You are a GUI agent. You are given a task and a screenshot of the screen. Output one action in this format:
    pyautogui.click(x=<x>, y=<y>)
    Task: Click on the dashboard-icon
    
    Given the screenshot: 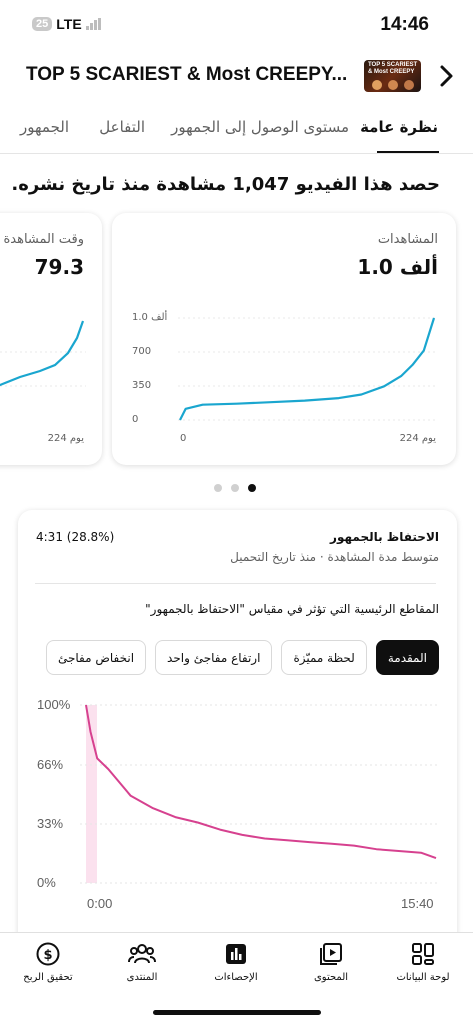 What is the action you would take?
    pyautogui.click(x=423, y=954)
    